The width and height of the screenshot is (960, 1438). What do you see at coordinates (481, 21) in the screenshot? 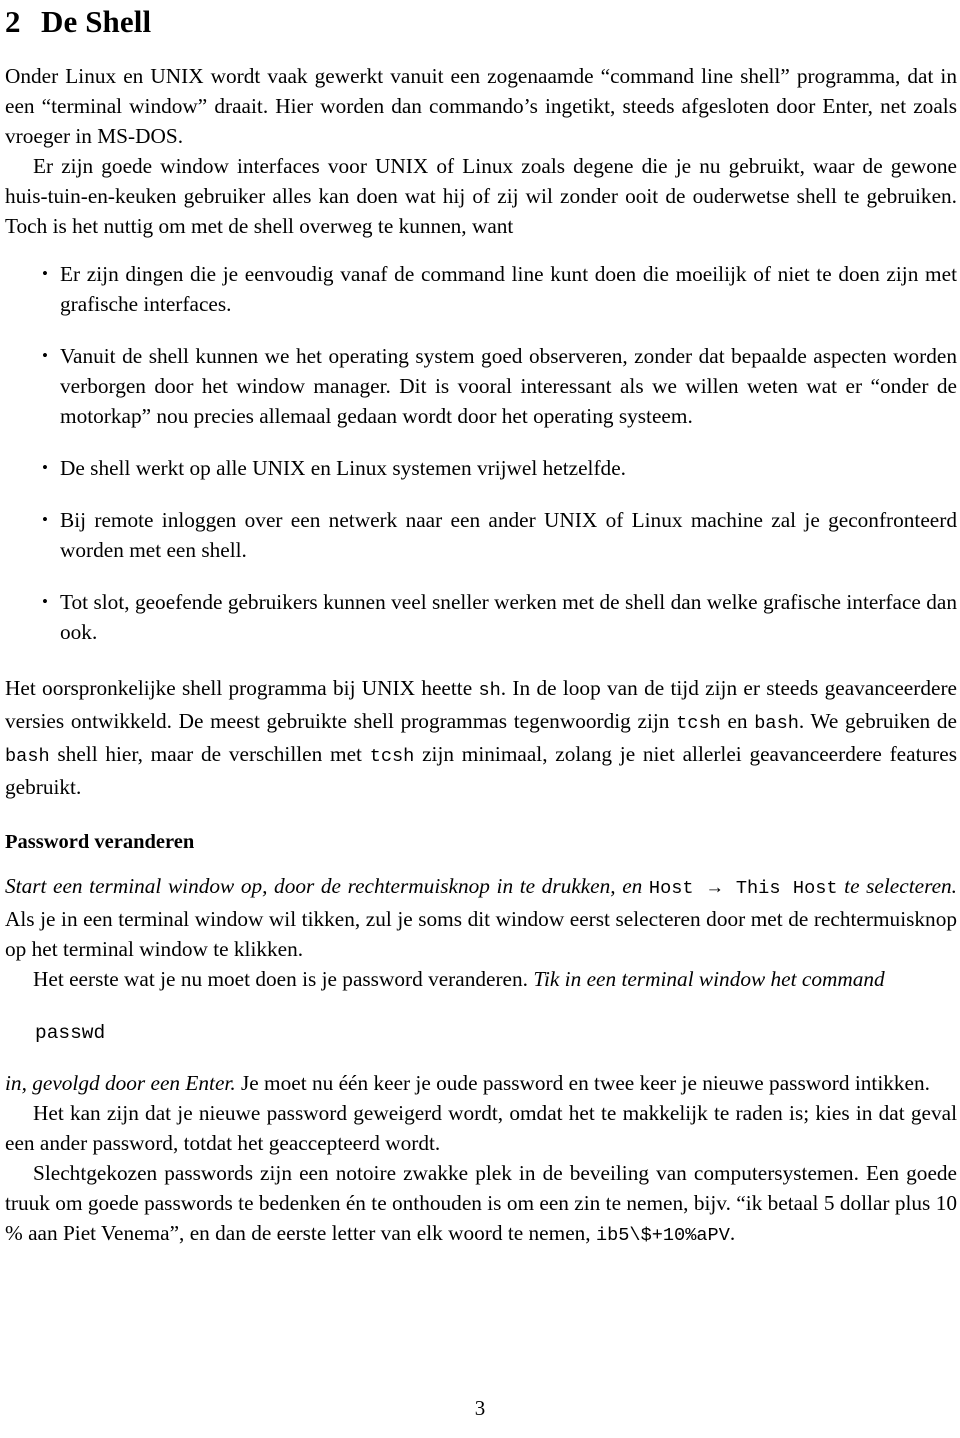
I see `section-heading: 2 De Shell` at bounding box center [481, 21].